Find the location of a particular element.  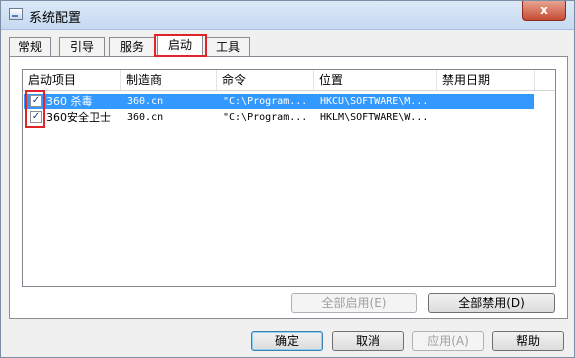

close-button: x is located at coordinates (544, 11).